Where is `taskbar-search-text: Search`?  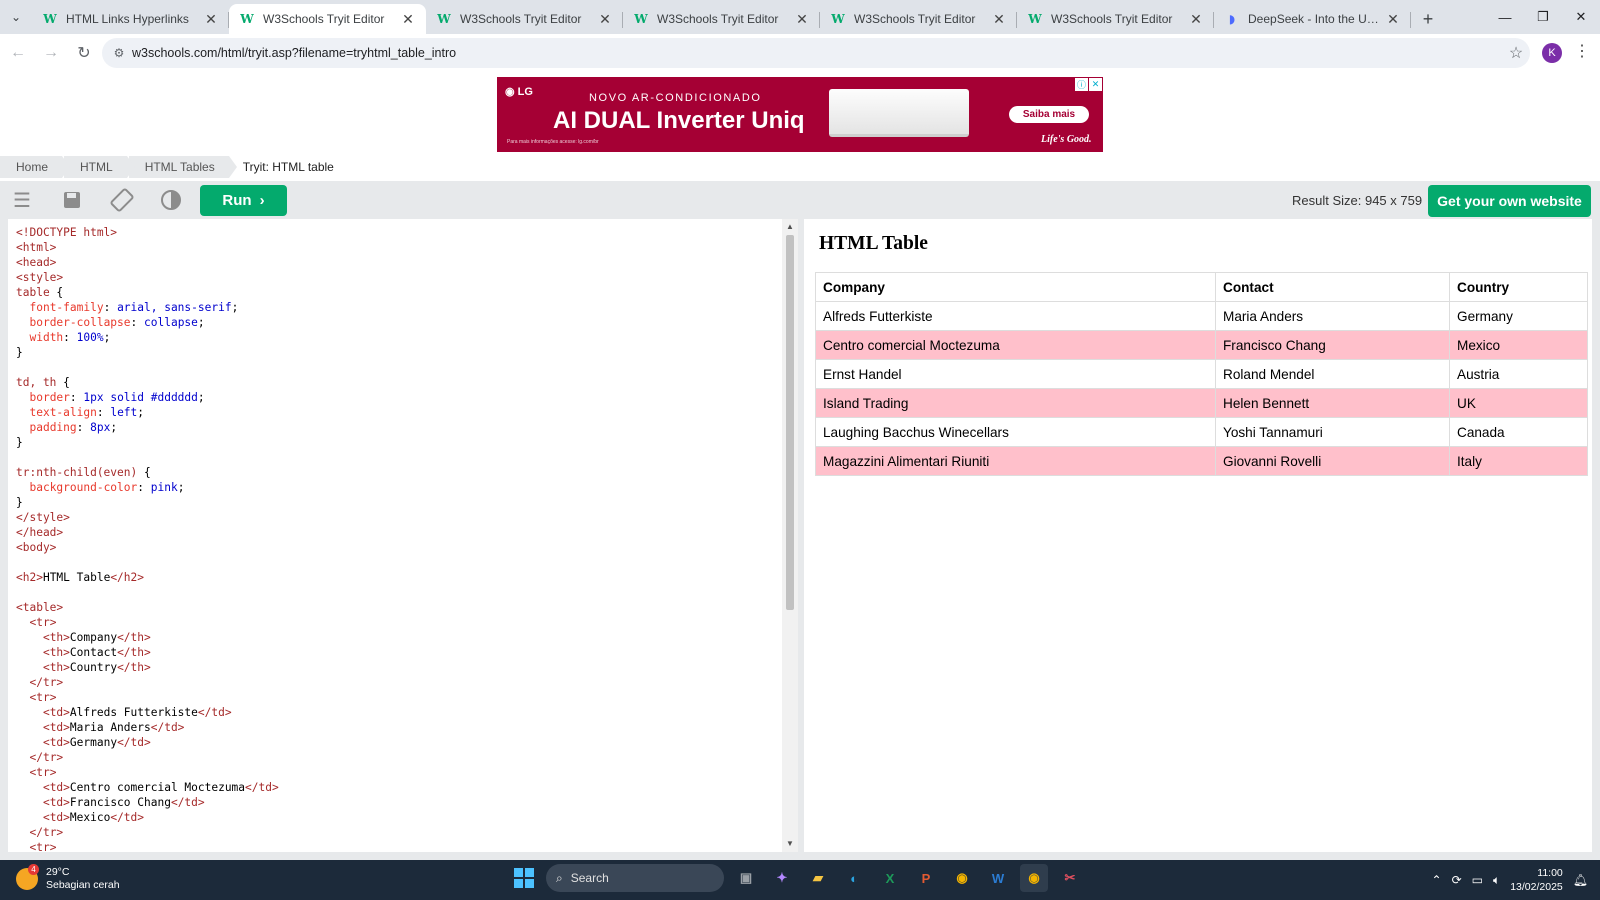 taskbar-search-text: Search is located at coordinates (589, 878).